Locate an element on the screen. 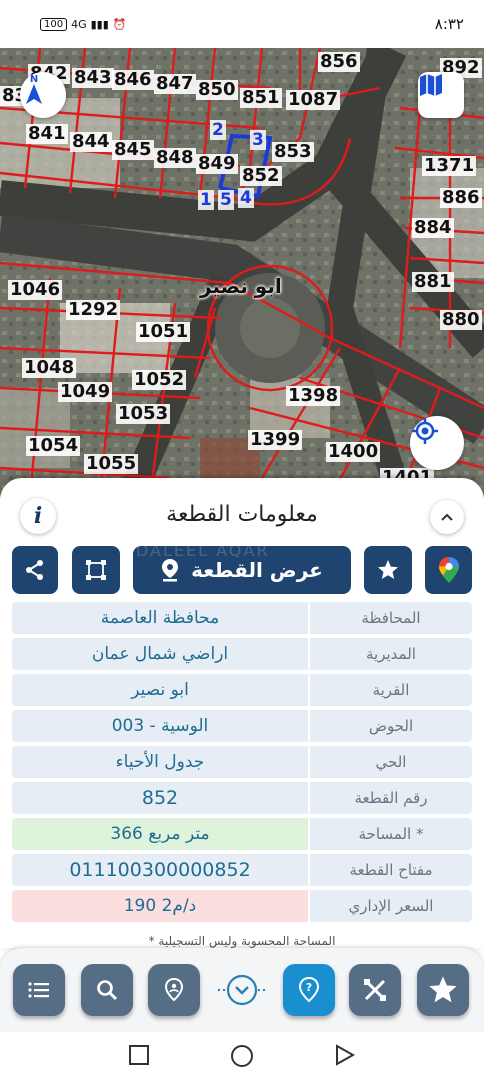 Image resolution: width=484 pixels, height=1080 pixels. parcel-bounds-button is located at coordinates (96, 570).